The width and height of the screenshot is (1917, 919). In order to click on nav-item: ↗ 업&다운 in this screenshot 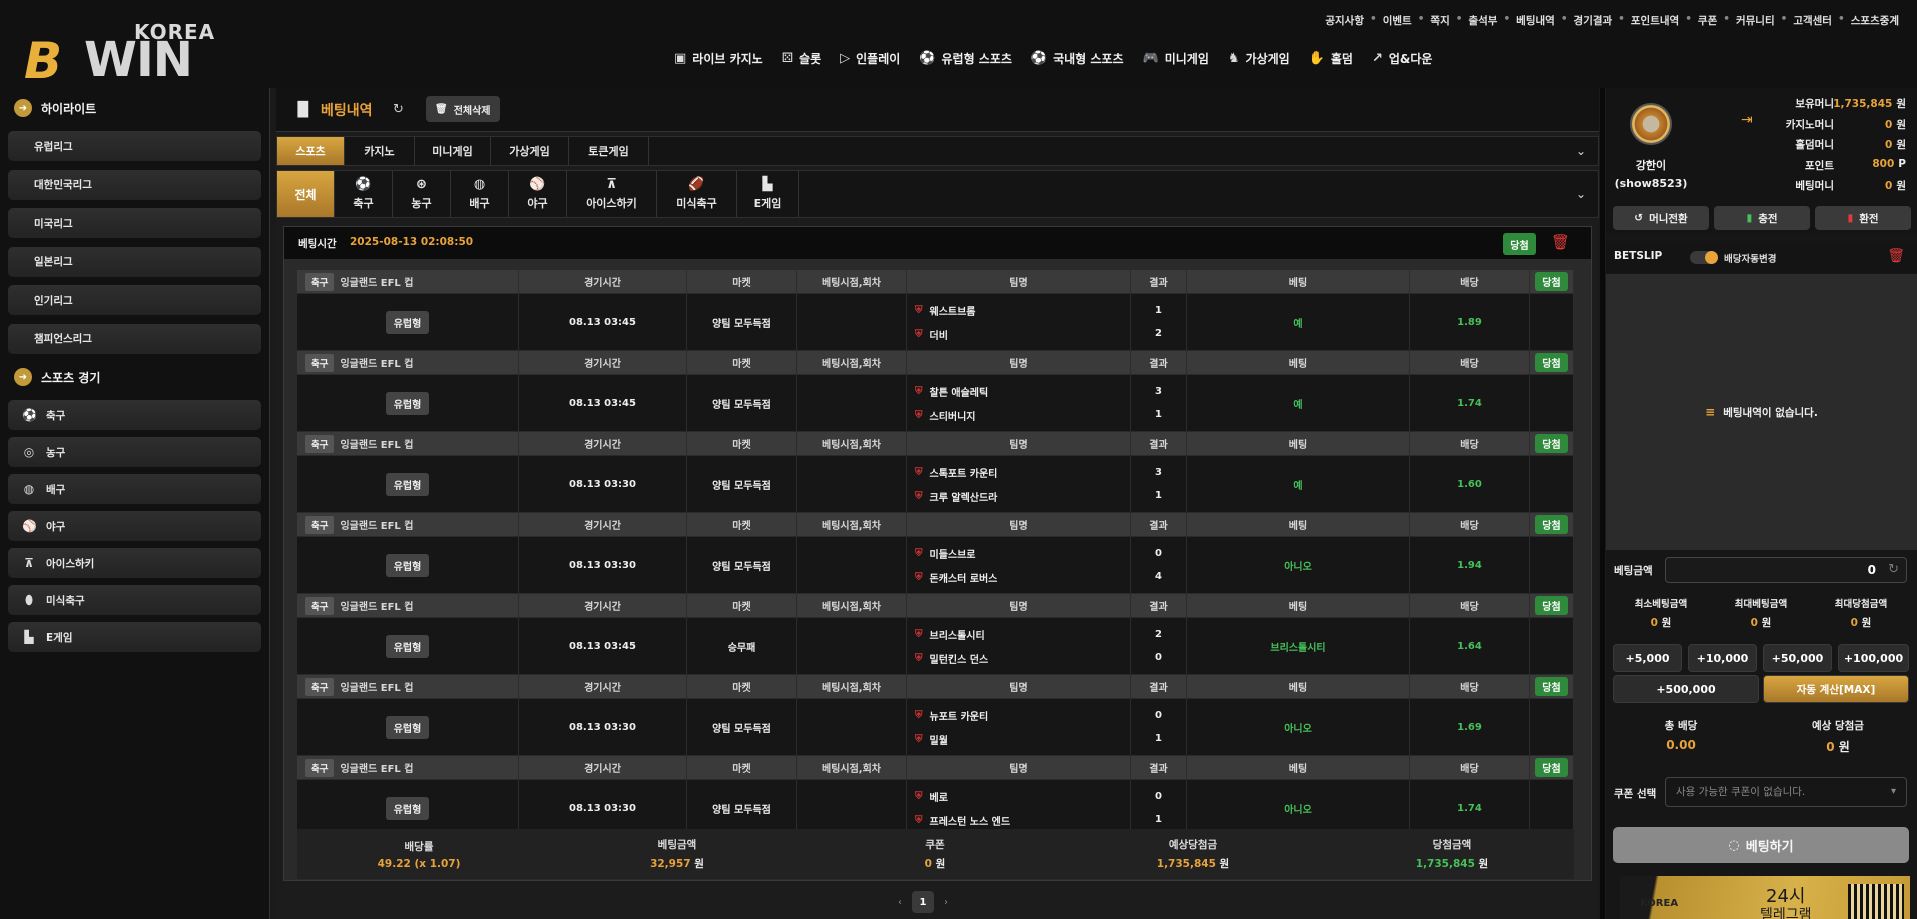, I will do `click(1402, 58)`.